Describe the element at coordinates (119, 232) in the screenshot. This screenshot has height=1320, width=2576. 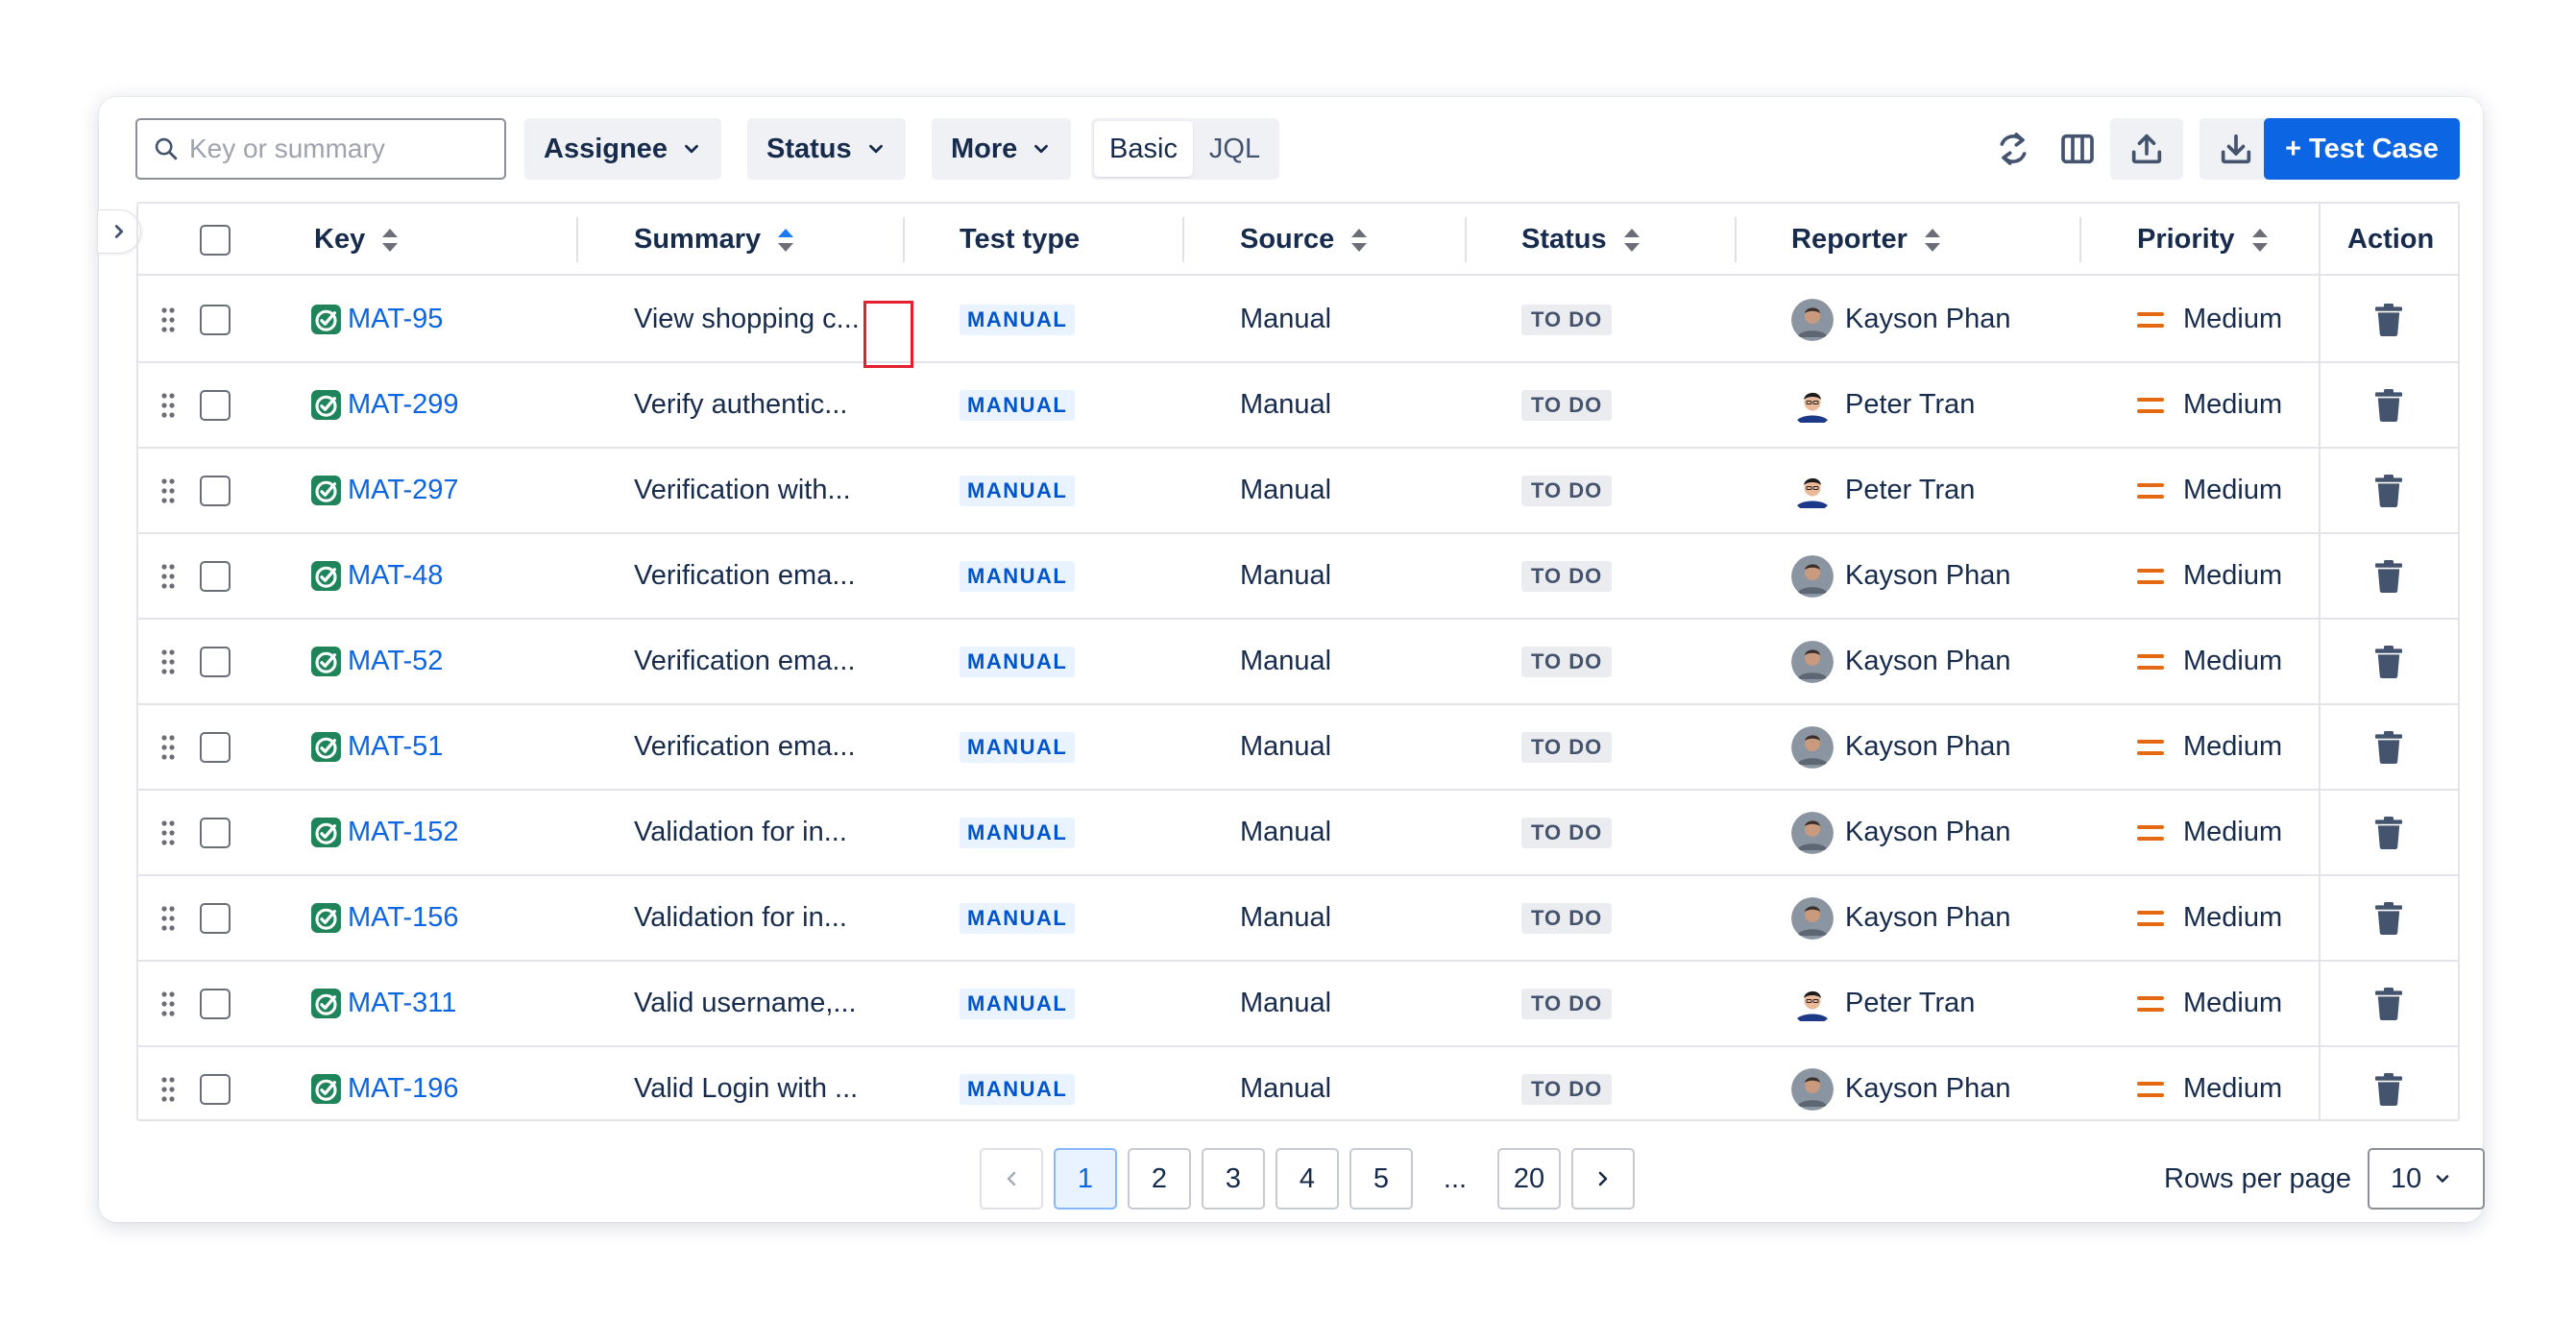
I see `sidebar-expand-button` at that location.